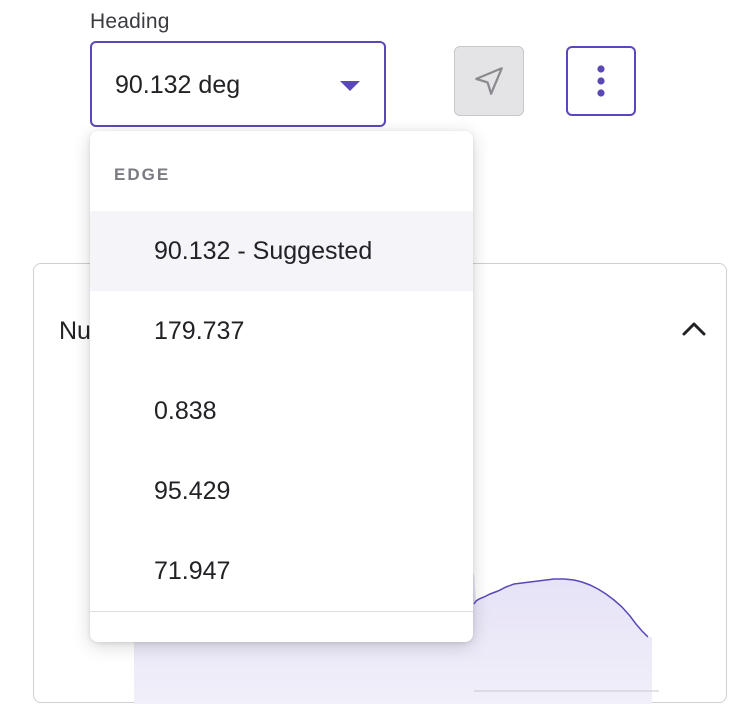  What do you see at coordinates (281, 491) in the screenshot?
I see `option-95-429: 95.429` at bounding box center [281, 491].